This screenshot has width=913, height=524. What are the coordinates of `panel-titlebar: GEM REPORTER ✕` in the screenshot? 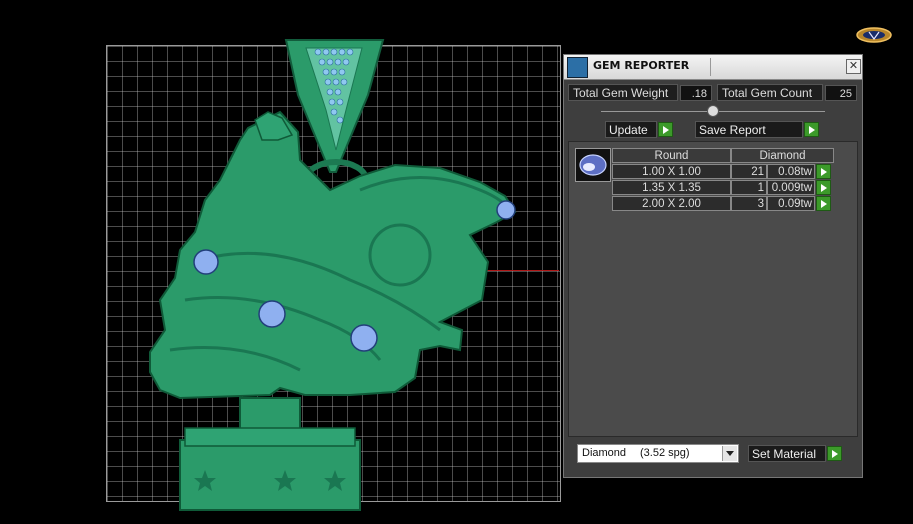 It's located at (713, 67).